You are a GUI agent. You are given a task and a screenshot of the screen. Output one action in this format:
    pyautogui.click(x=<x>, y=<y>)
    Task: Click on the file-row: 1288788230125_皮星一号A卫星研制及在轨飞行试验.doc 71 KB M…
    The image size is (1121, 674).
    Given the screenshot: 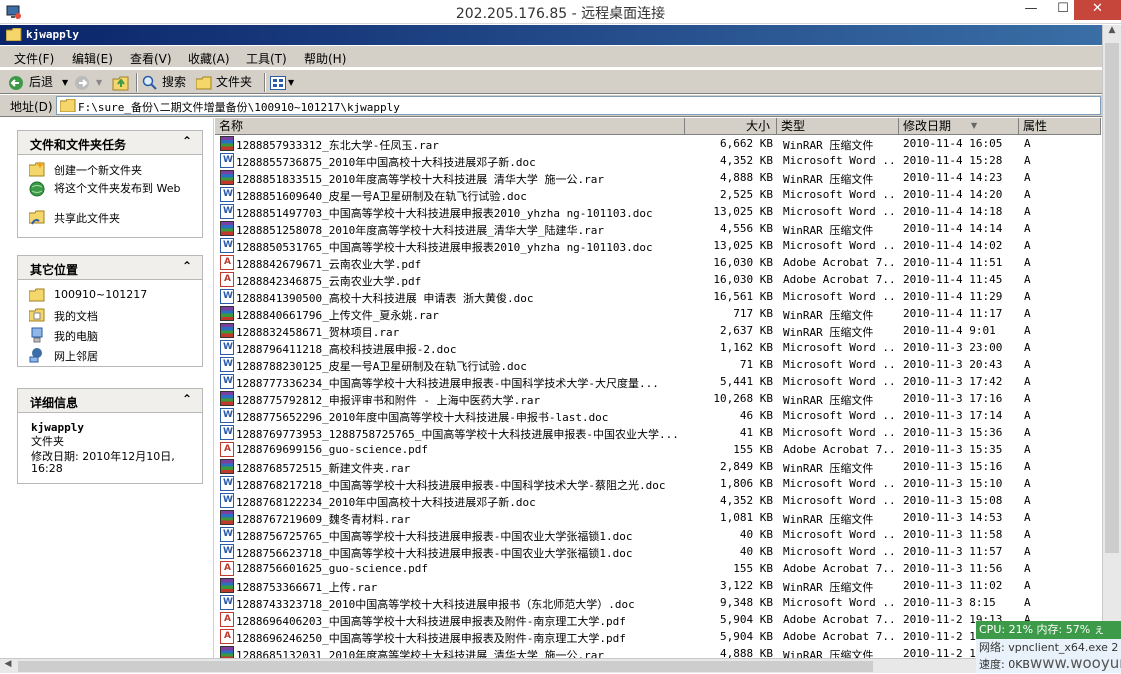 What is the action you would take?
    pyautogui.click(x=658, y=364)
    